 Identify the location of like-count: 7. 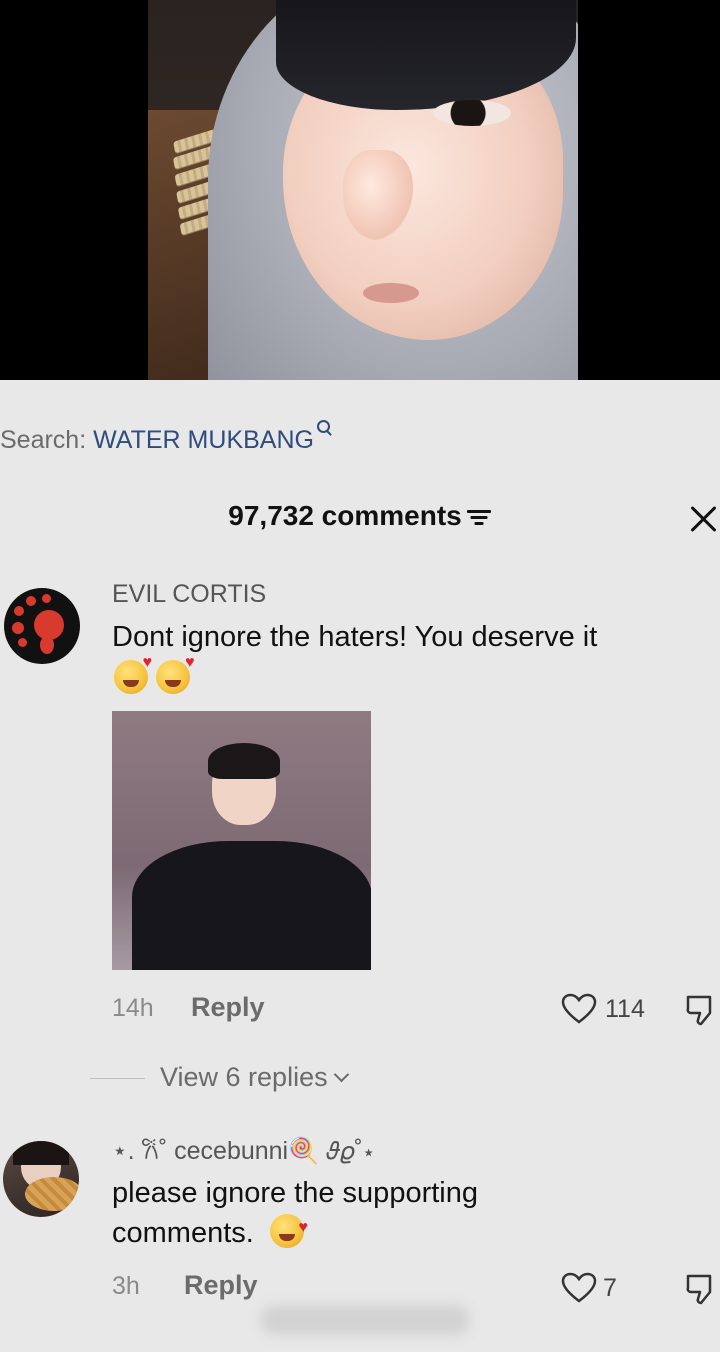
(610, 1288).